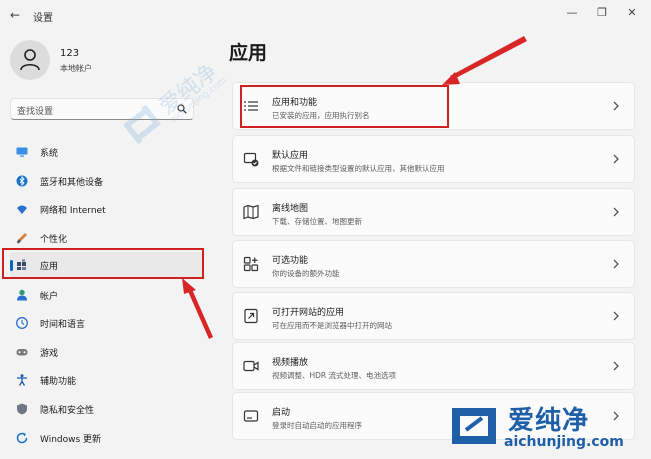  I want to click on watermark-main: 爱纯净 aichunjing.com, so click(548, 427).